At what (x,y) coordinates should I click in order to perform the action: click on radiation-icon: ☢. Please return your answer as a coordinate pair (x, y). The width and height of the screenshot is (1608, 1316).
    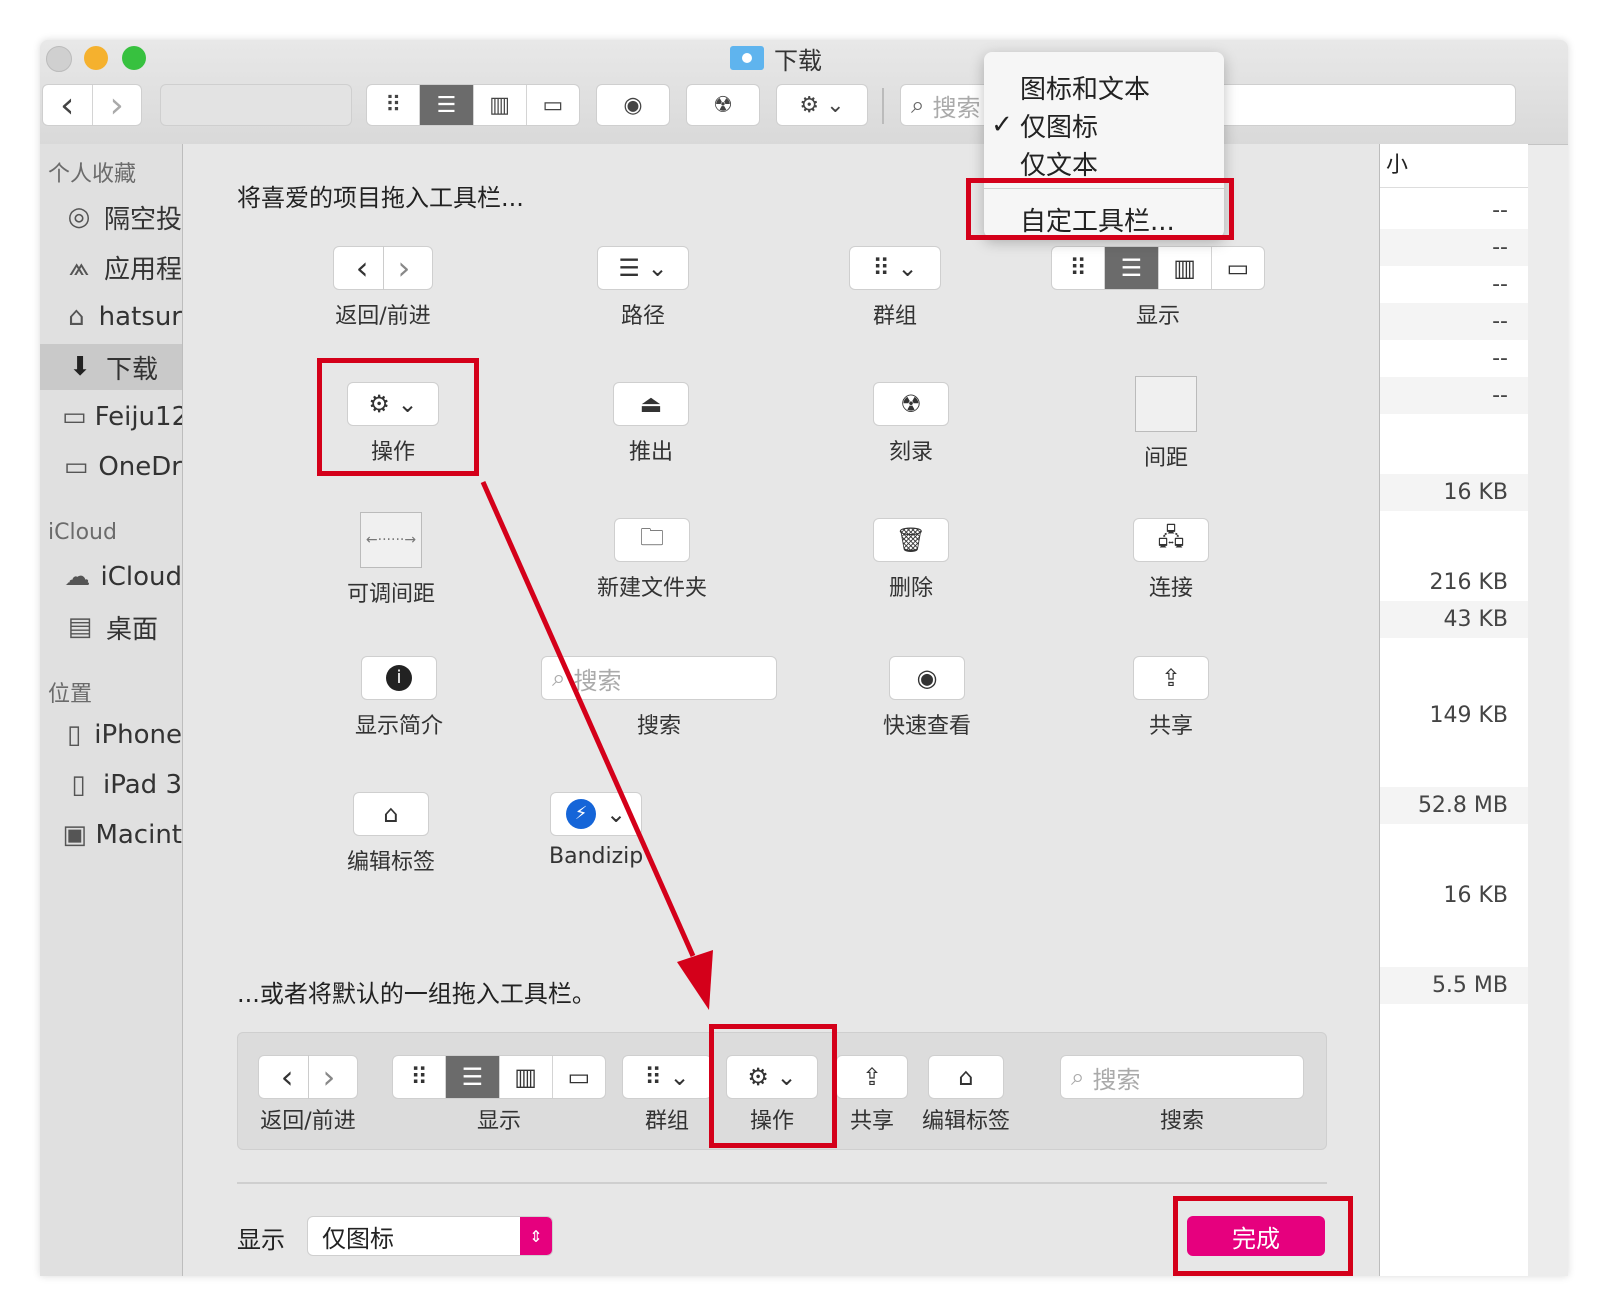
    Looking at the image, I should click on (723, 105).